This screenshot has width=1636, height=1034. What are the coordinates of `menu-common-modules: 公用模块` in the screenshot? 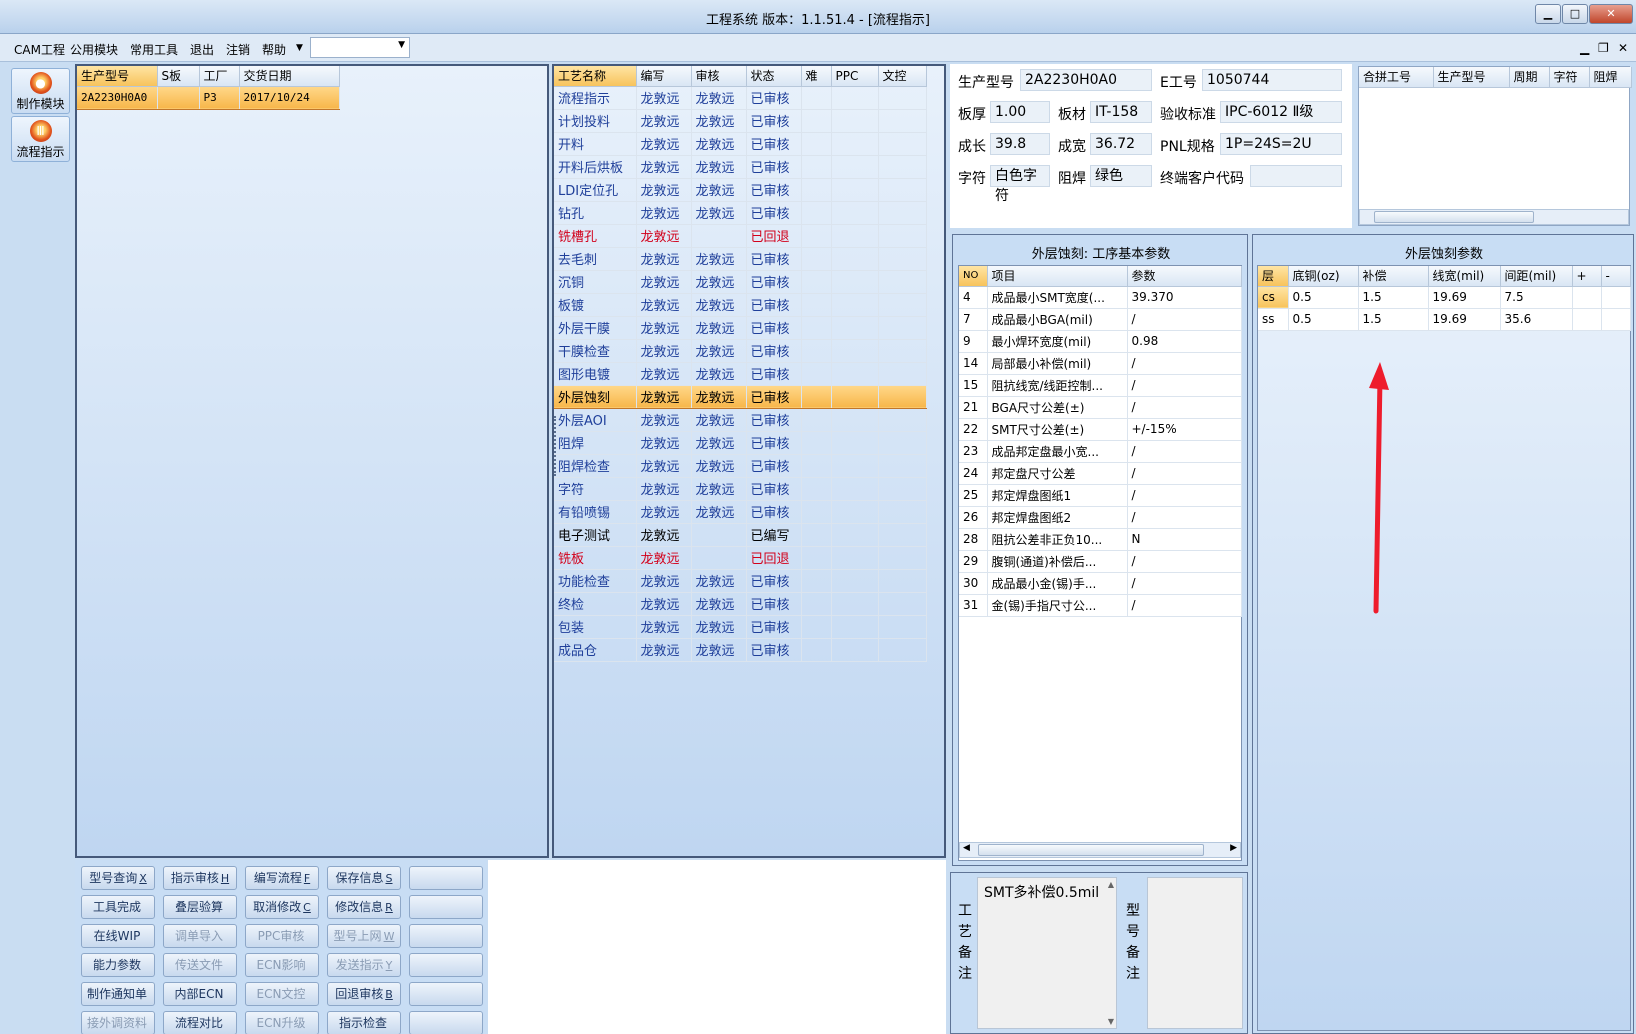 It's located at (94, 49).